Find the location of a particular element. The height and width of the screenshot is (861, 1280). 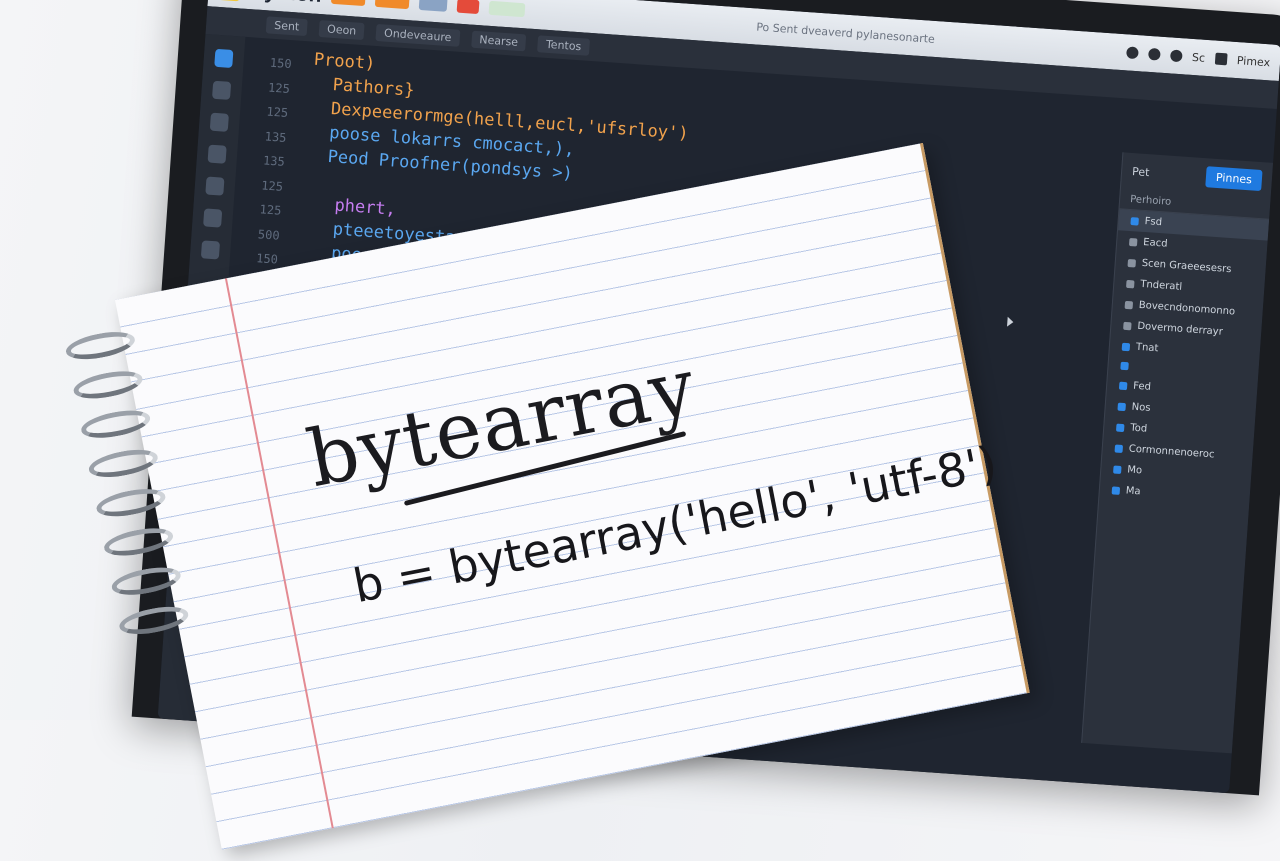

github-icon is located at coordinates (1132, 53).